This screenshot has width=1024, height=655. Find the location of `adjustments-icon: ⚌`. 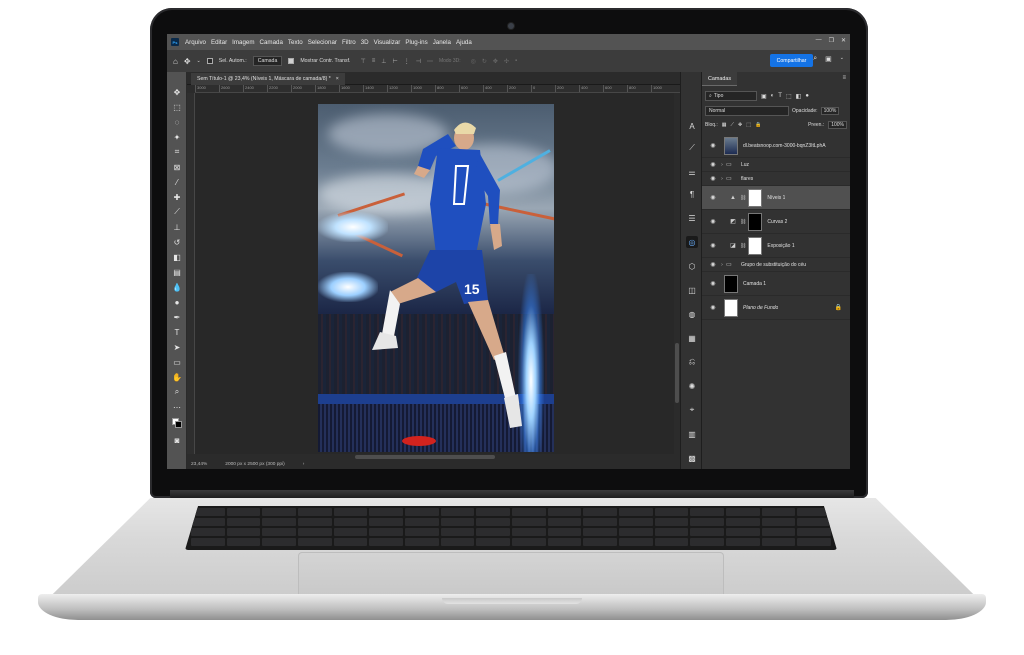

adjustments-icon: ⚌ is located at coordinates (692, 172).